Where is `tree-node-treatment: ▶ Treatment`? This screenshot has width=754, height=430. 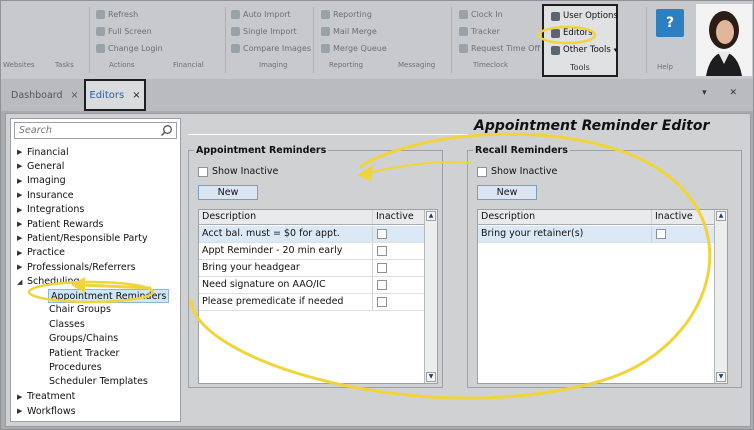
tree-node-treatment: ▶ Treatment is located at coordinates (46, 397).